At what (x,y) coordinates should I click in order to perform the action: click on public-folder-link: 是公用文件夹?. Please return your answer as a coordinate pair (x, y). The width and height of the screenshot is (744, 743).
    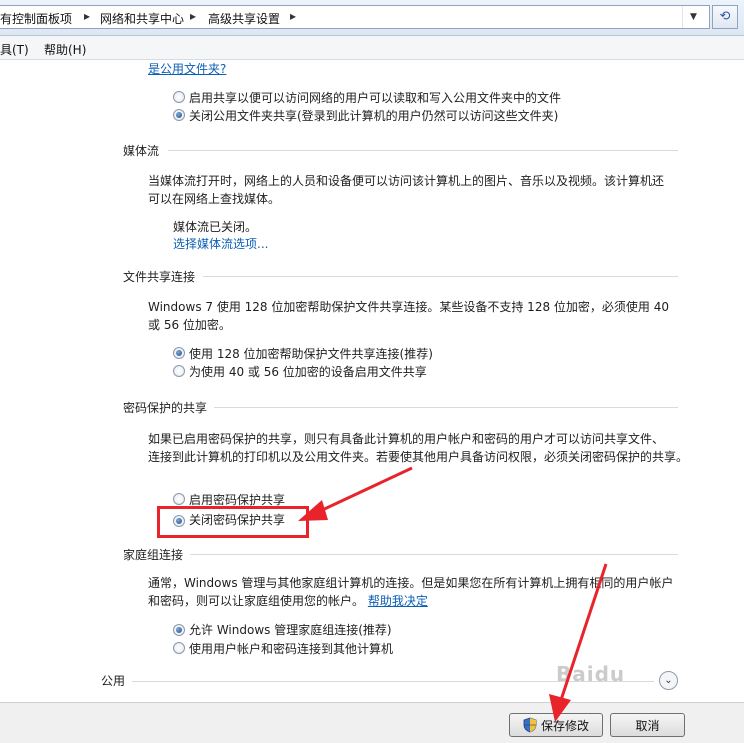
    Looking at the image, I should click on (187, 68).